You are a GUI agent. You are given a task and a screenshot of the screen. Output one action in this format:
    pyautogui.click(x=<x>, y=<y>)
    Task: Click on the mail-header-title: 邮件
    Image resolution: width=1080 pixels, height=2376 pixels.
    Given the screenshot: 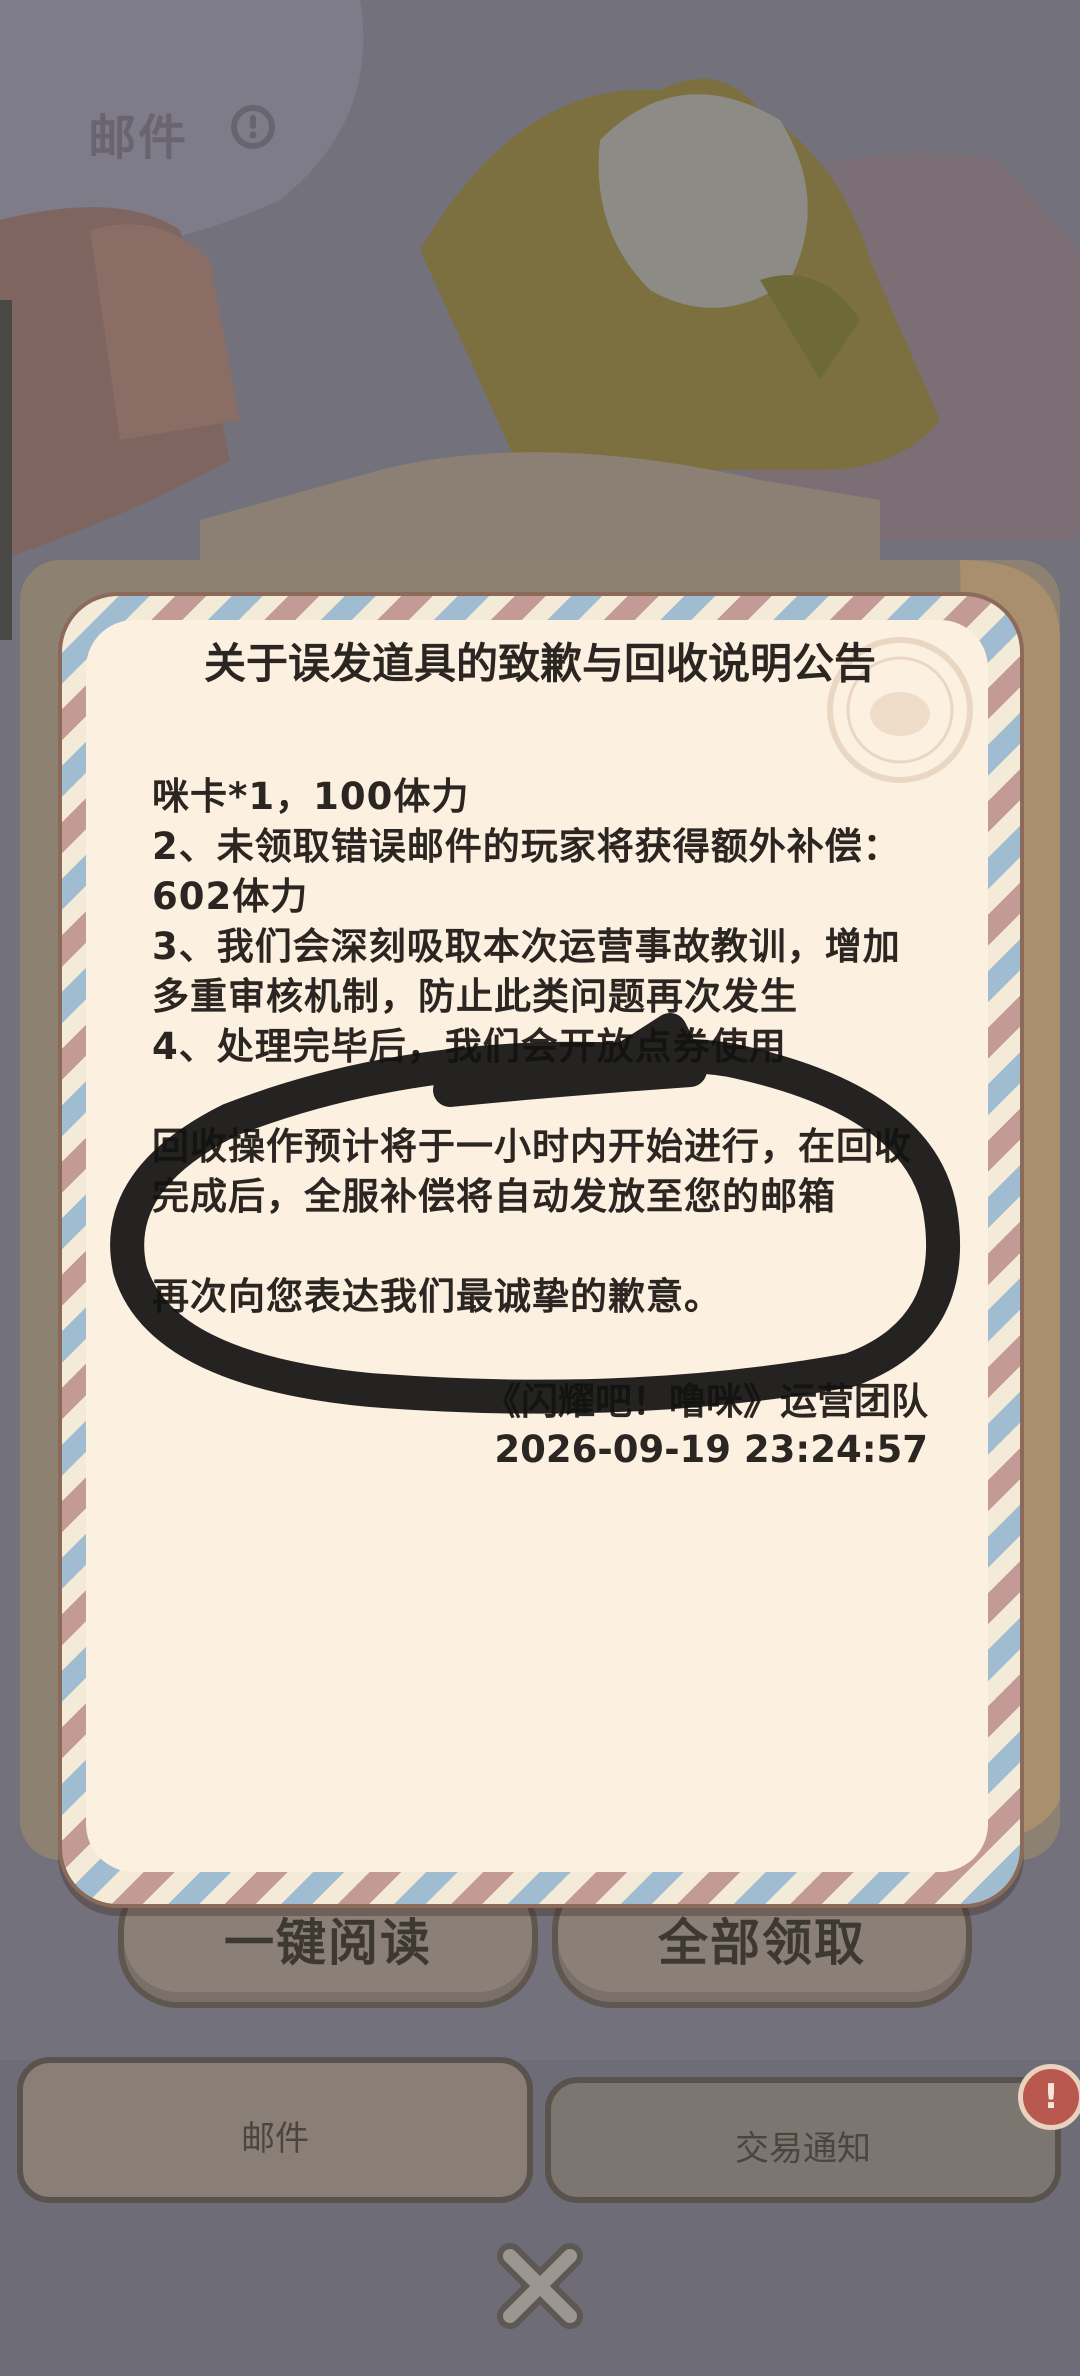 What is the action you would take?
    pyautogui.click(x=138, y=138)
    